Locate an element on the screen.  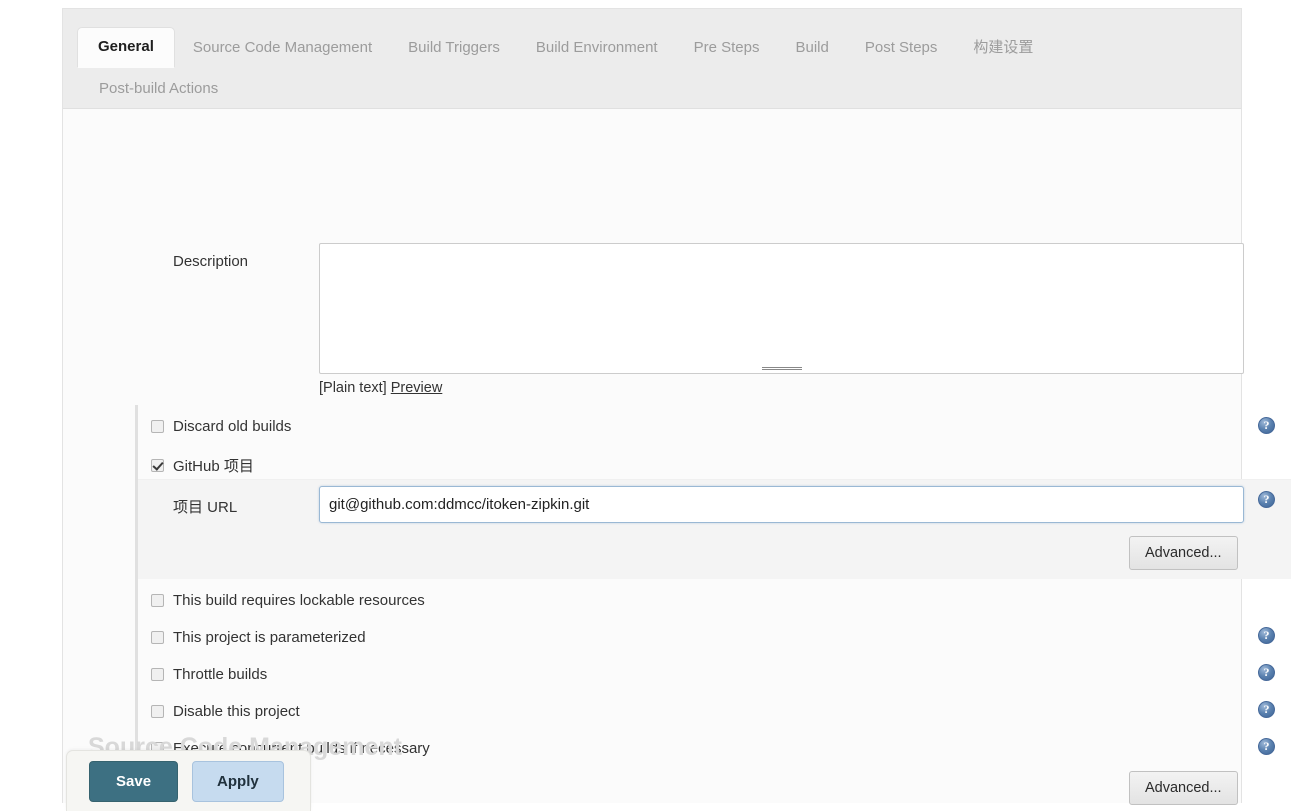
save-button: Save is located at coordinates (134, 781).